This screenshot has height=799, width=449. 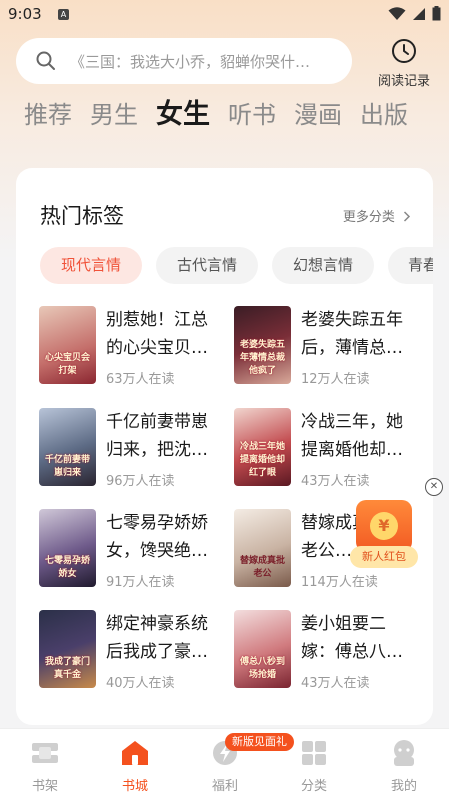 I want to click on new-version-gift-badge: 新版见面礼, so click(x=259, y=742).